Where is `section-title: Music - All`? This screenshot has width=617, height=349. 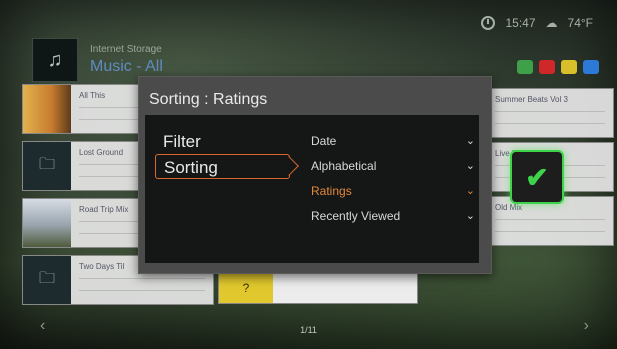
section-title: Music - All is located at coordinates (126, 66).